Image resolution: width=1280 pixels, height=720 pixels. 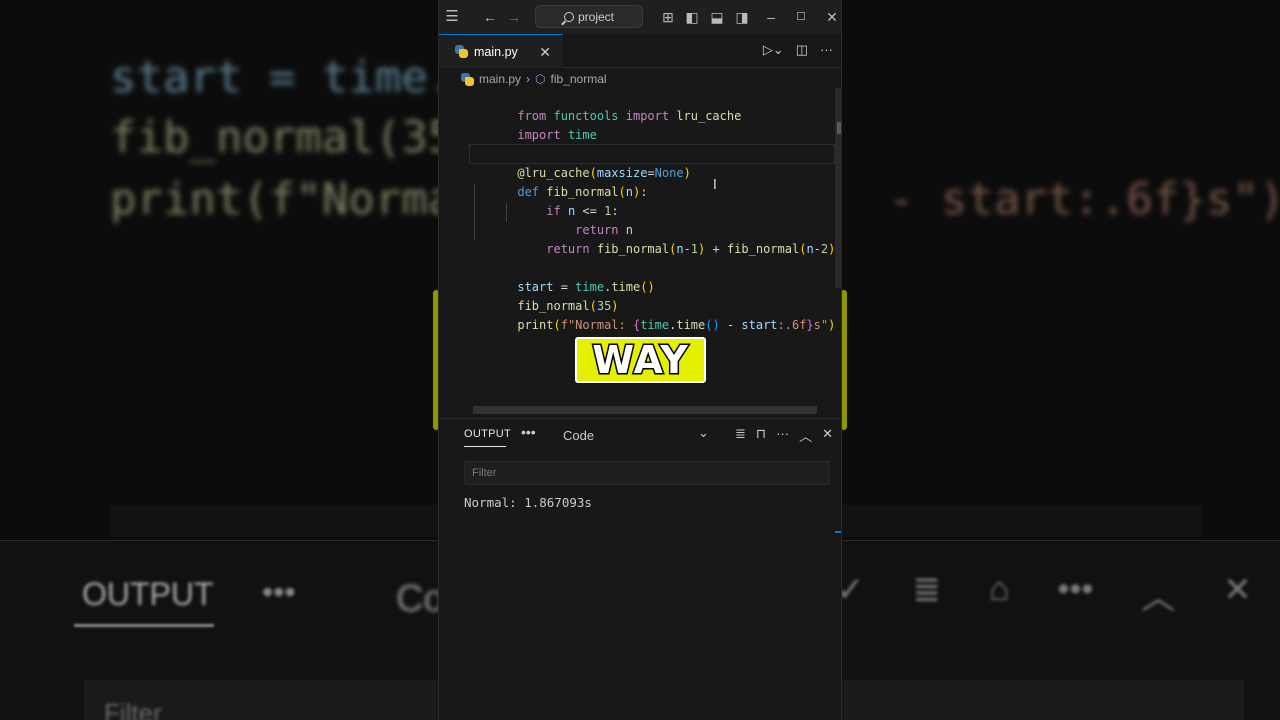 What do you see at coordinates (717, 17) in the screenshot?
I see `toggle-panel-icon: ⬓` at bounding box center [717, 17].